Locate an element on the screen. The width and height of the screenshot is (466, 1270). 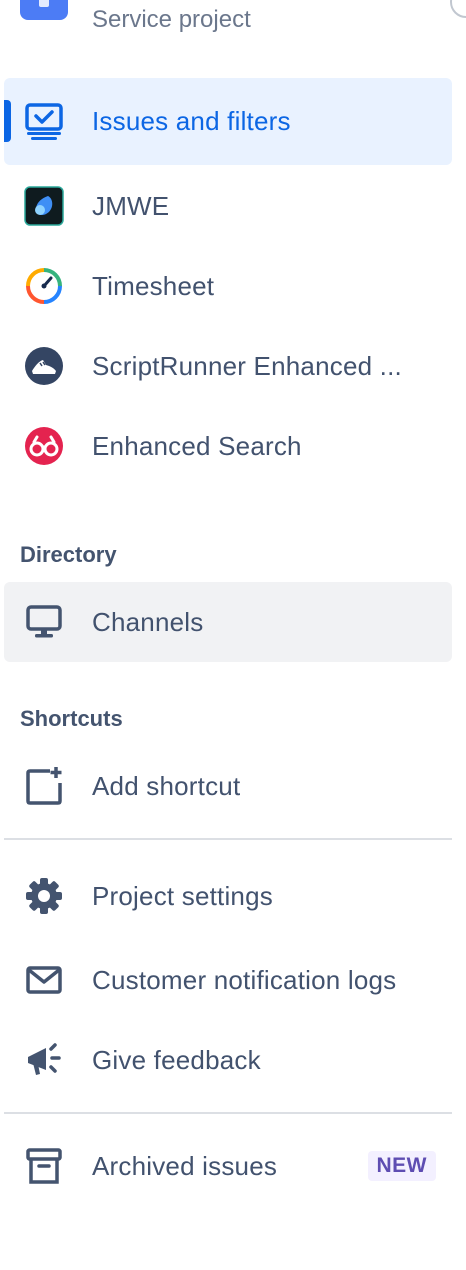
archive-box-icon is located at coordinates (44, 1166).